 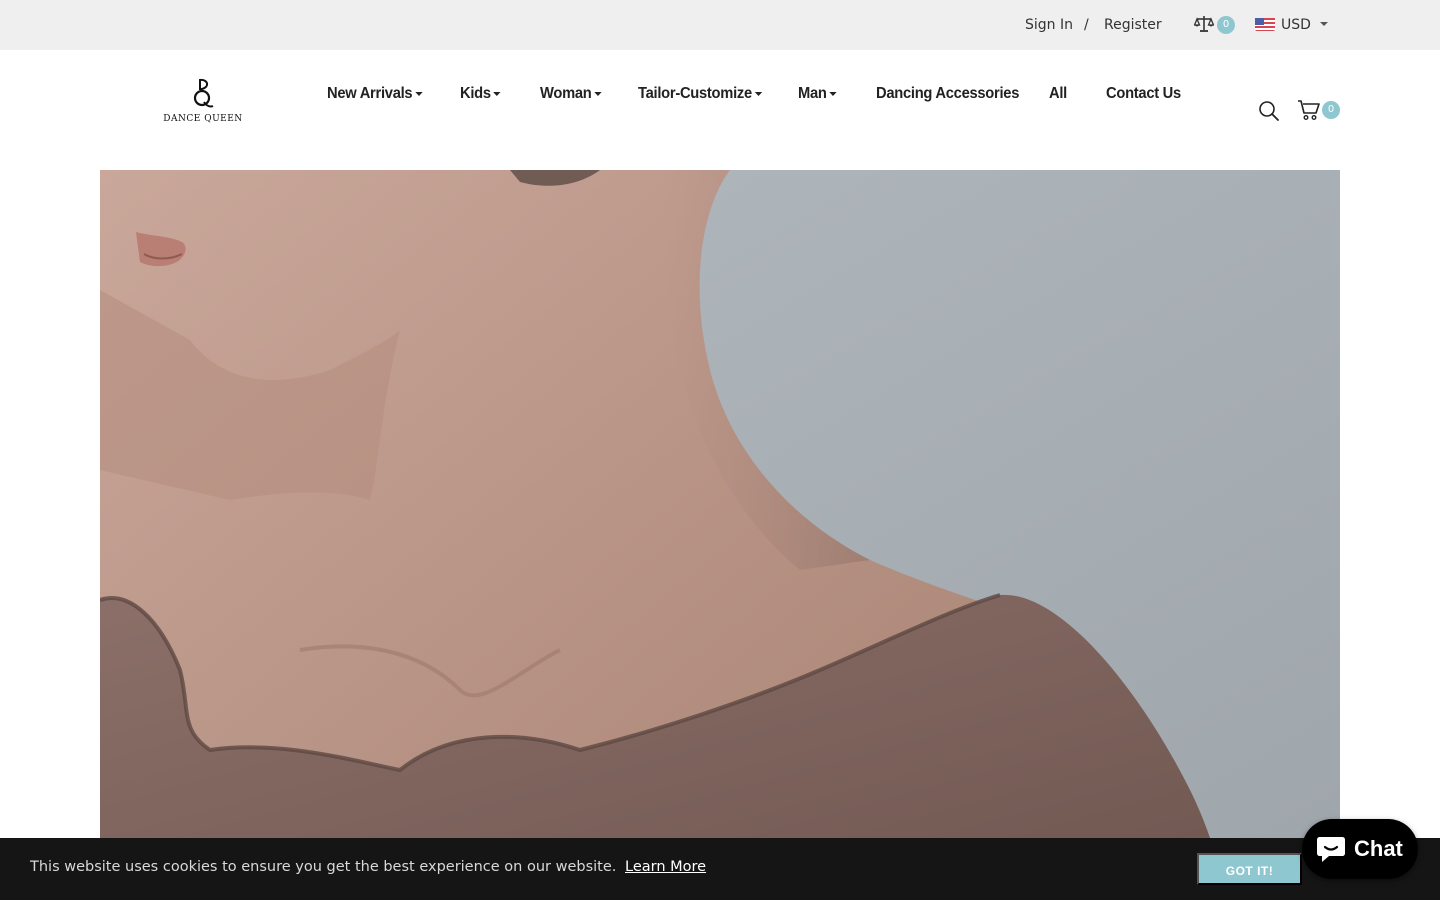 I want to click on nav-new-arrivals: New Arrivals, so click(x=375, y=94).